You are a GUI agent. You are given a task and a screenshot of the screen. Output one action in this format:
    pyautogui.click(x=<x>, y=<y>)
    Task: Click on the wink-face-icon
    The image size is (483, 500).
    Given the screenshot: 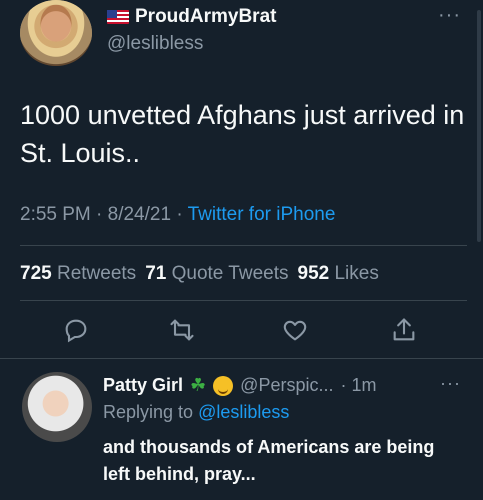 What is the action you would take?
    pyautogui.click(x=223, y=385)
    